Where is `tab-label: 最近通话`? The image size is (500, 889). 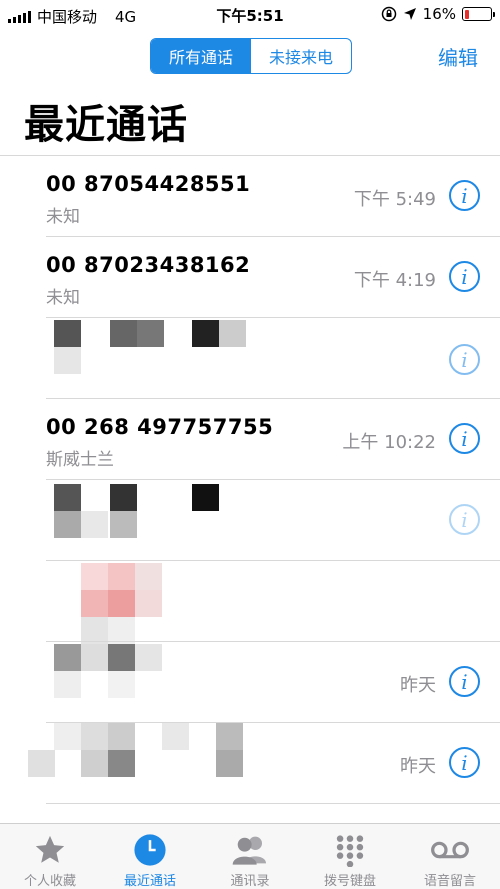
tab-label: 最近通话 is located at coordinates (149, 881).